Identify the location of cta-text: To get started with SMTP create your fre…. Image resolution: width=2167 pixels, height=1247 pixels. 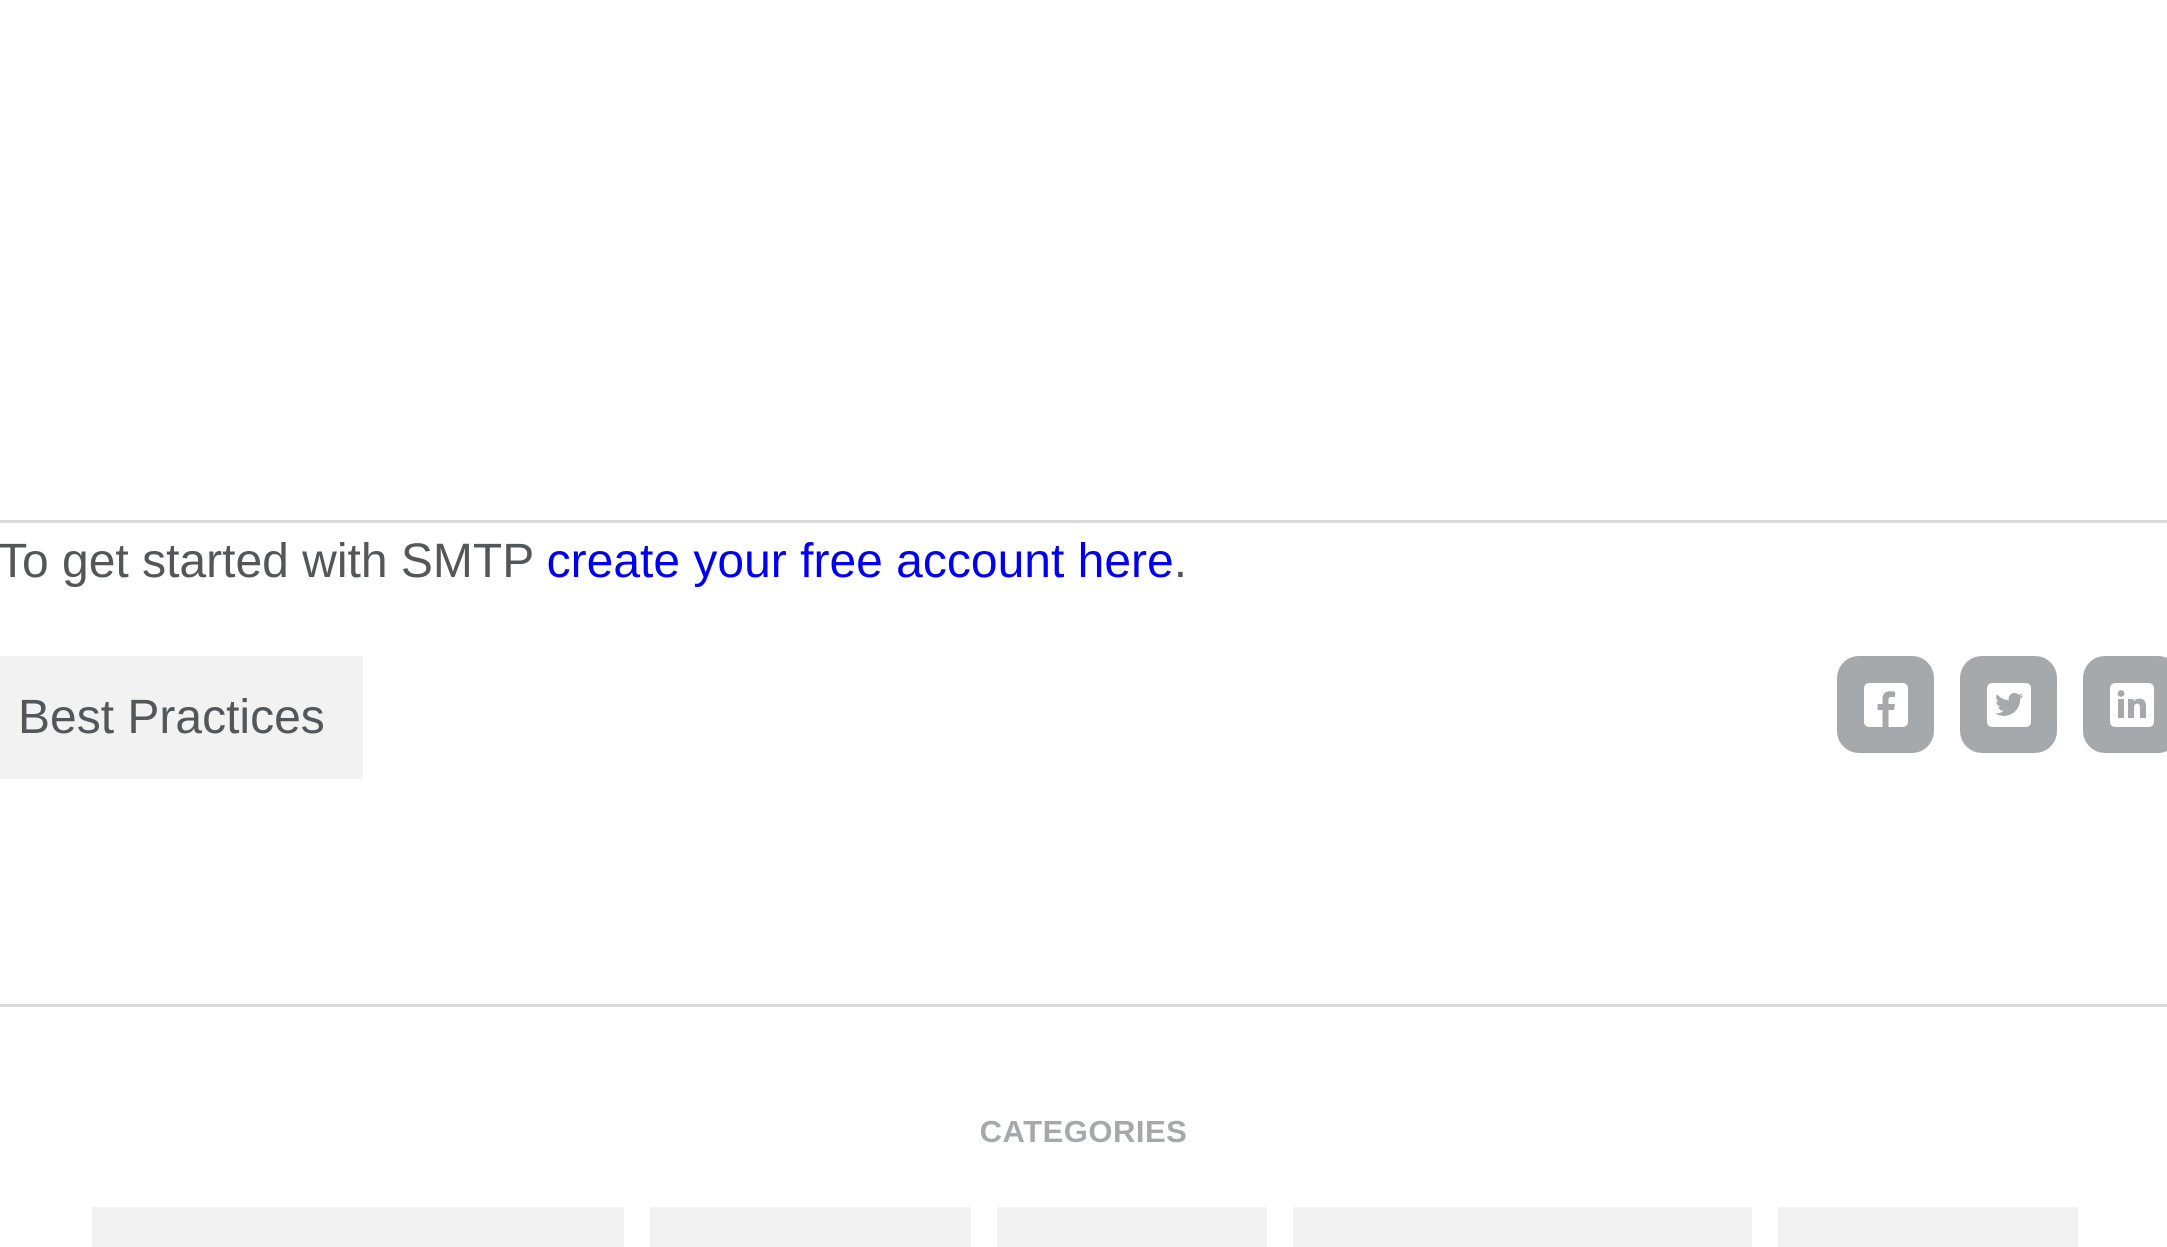
(593, 562).